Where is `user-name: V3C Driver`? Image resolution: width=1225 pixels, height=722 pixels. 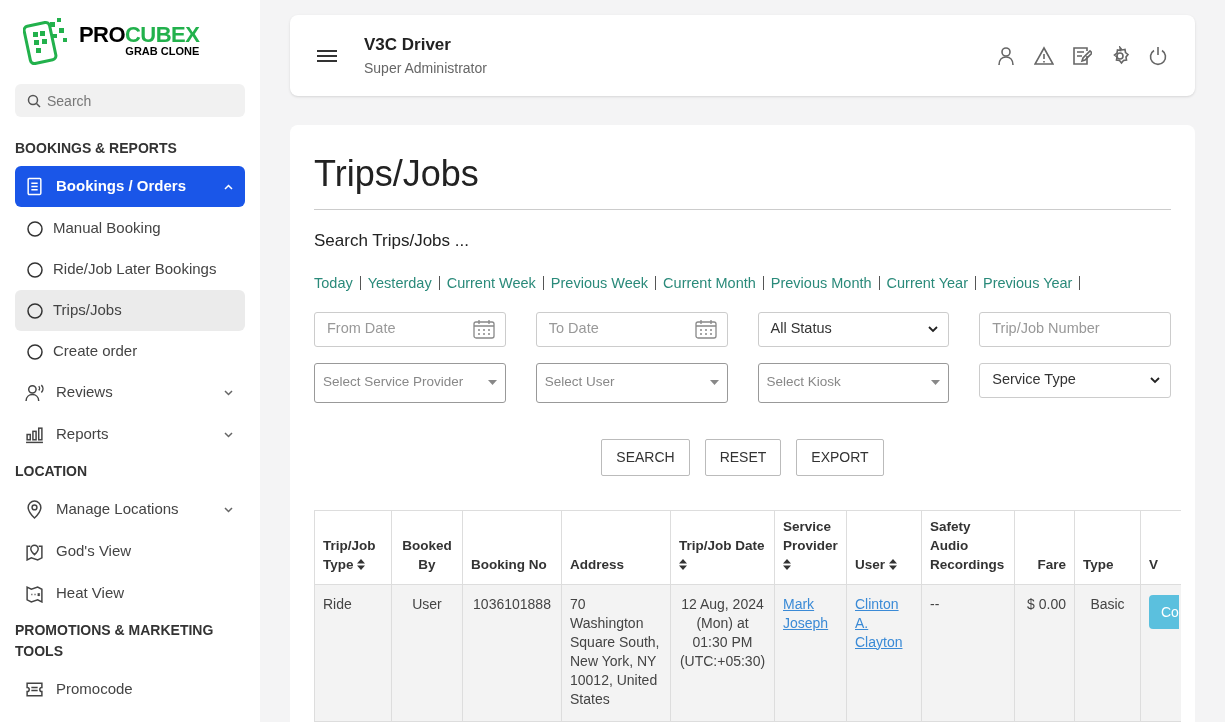 user-name: V3C Driver is located at coordinates (408, 45).